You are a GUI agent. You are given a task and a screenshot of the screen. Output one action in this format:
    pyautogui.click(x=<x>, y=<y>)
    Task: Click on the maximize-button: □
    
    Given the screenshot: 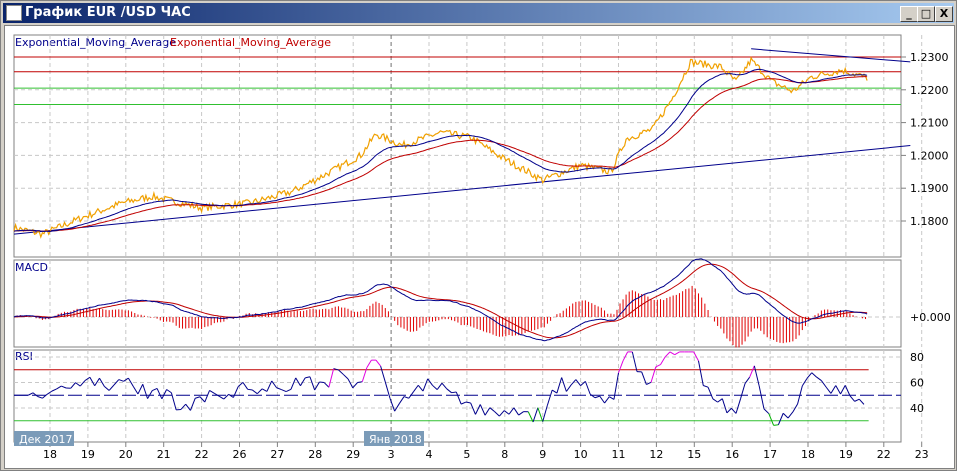 What is the action you would take?
    pyautogui.click(x=926, y=14)
    